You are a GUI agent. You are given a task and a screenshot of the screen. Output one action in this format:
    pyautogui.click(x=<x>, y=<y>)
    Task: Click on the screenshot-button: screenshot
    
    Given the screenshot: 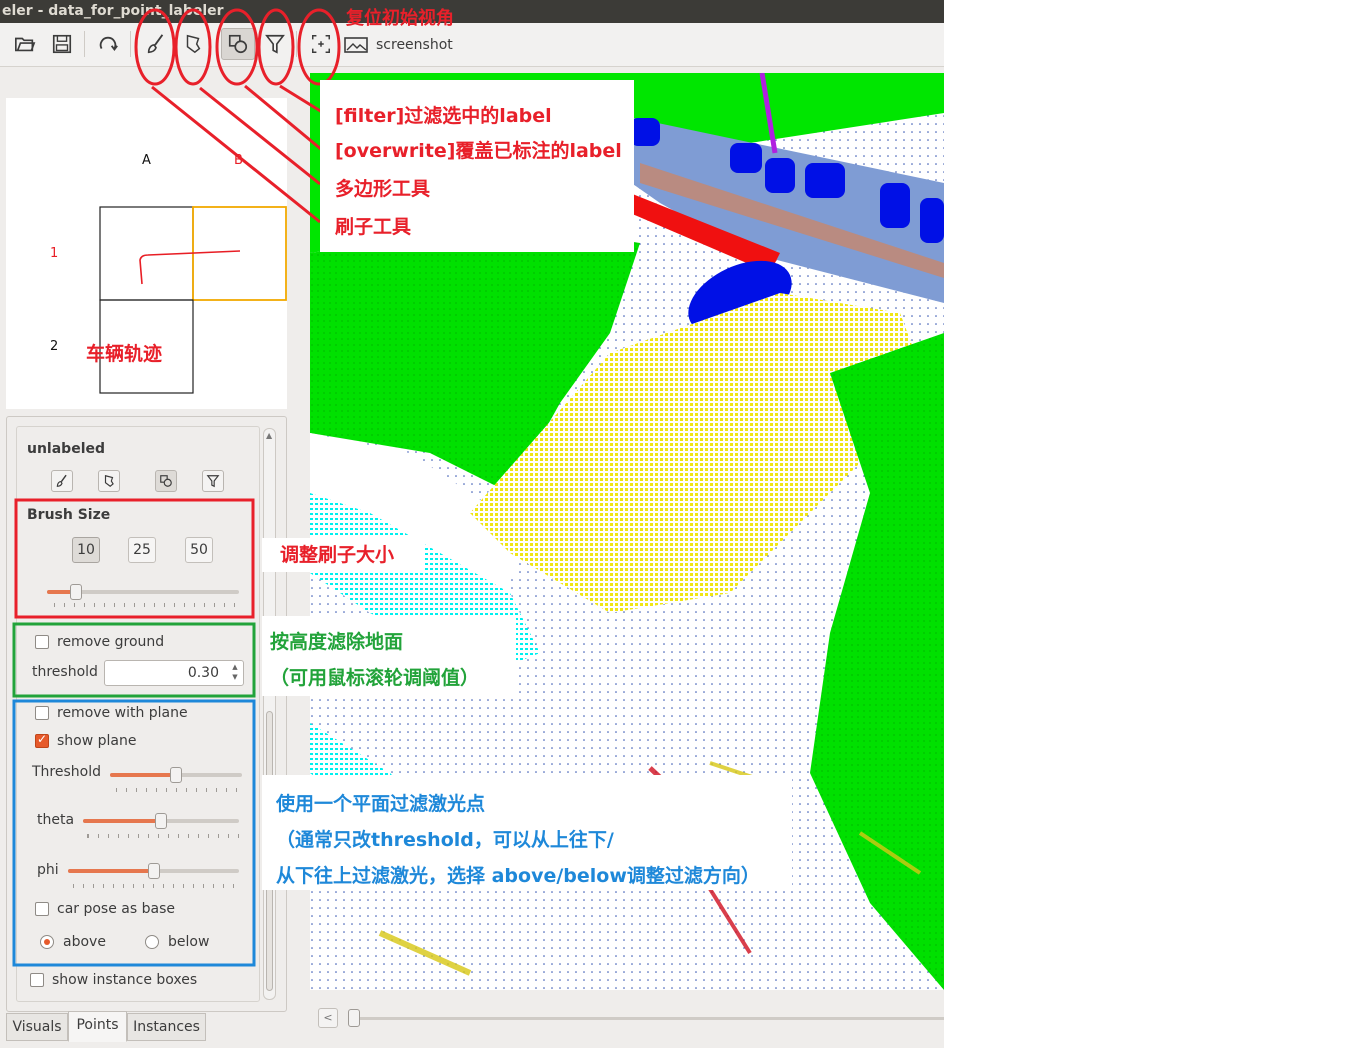 What is the action you would take?
    pyautogui.click(x=398, y=45)
    